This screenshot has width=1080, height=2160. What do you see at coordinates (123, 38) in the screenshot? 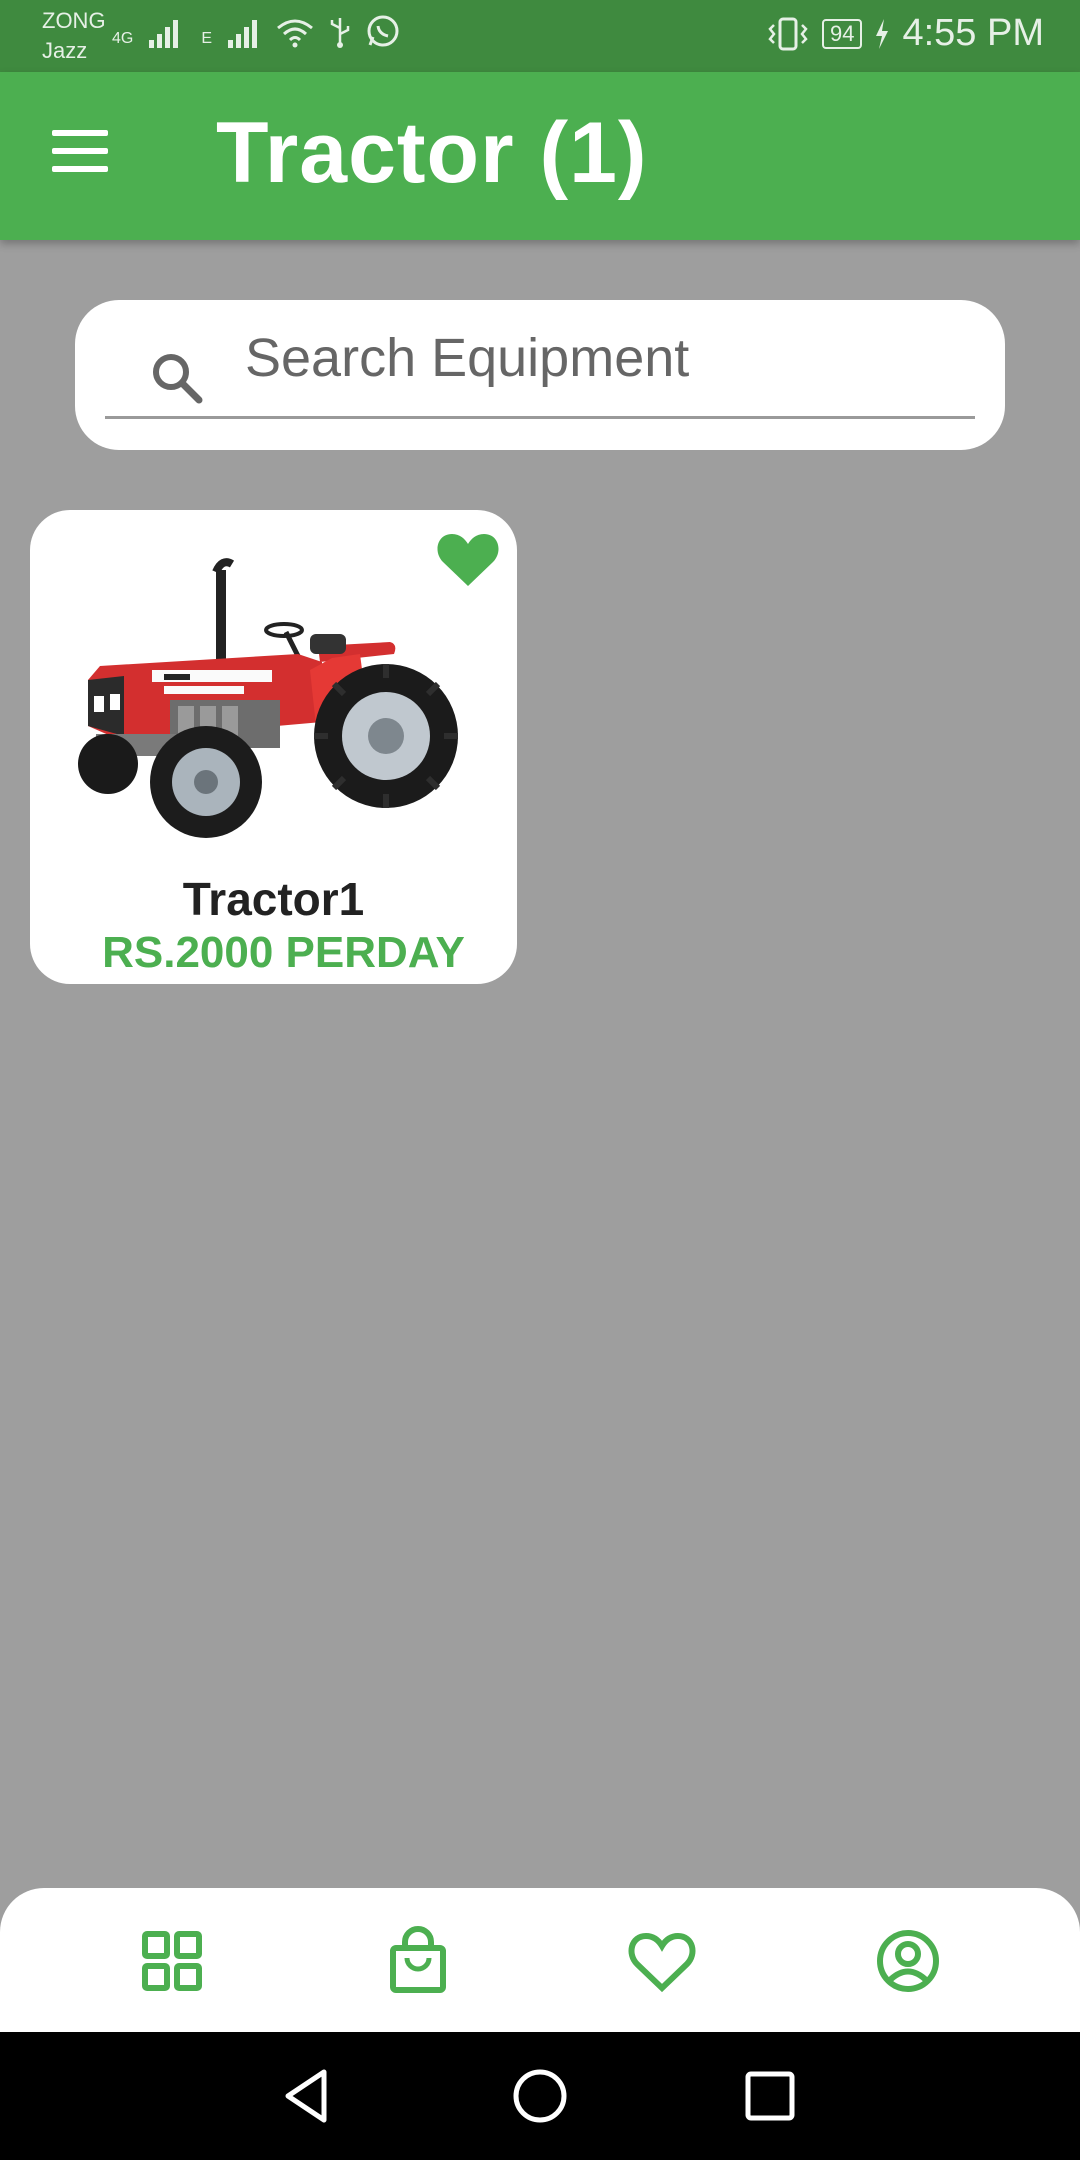
I see `network-type-1: 4G` at bounding box center [123, 38].